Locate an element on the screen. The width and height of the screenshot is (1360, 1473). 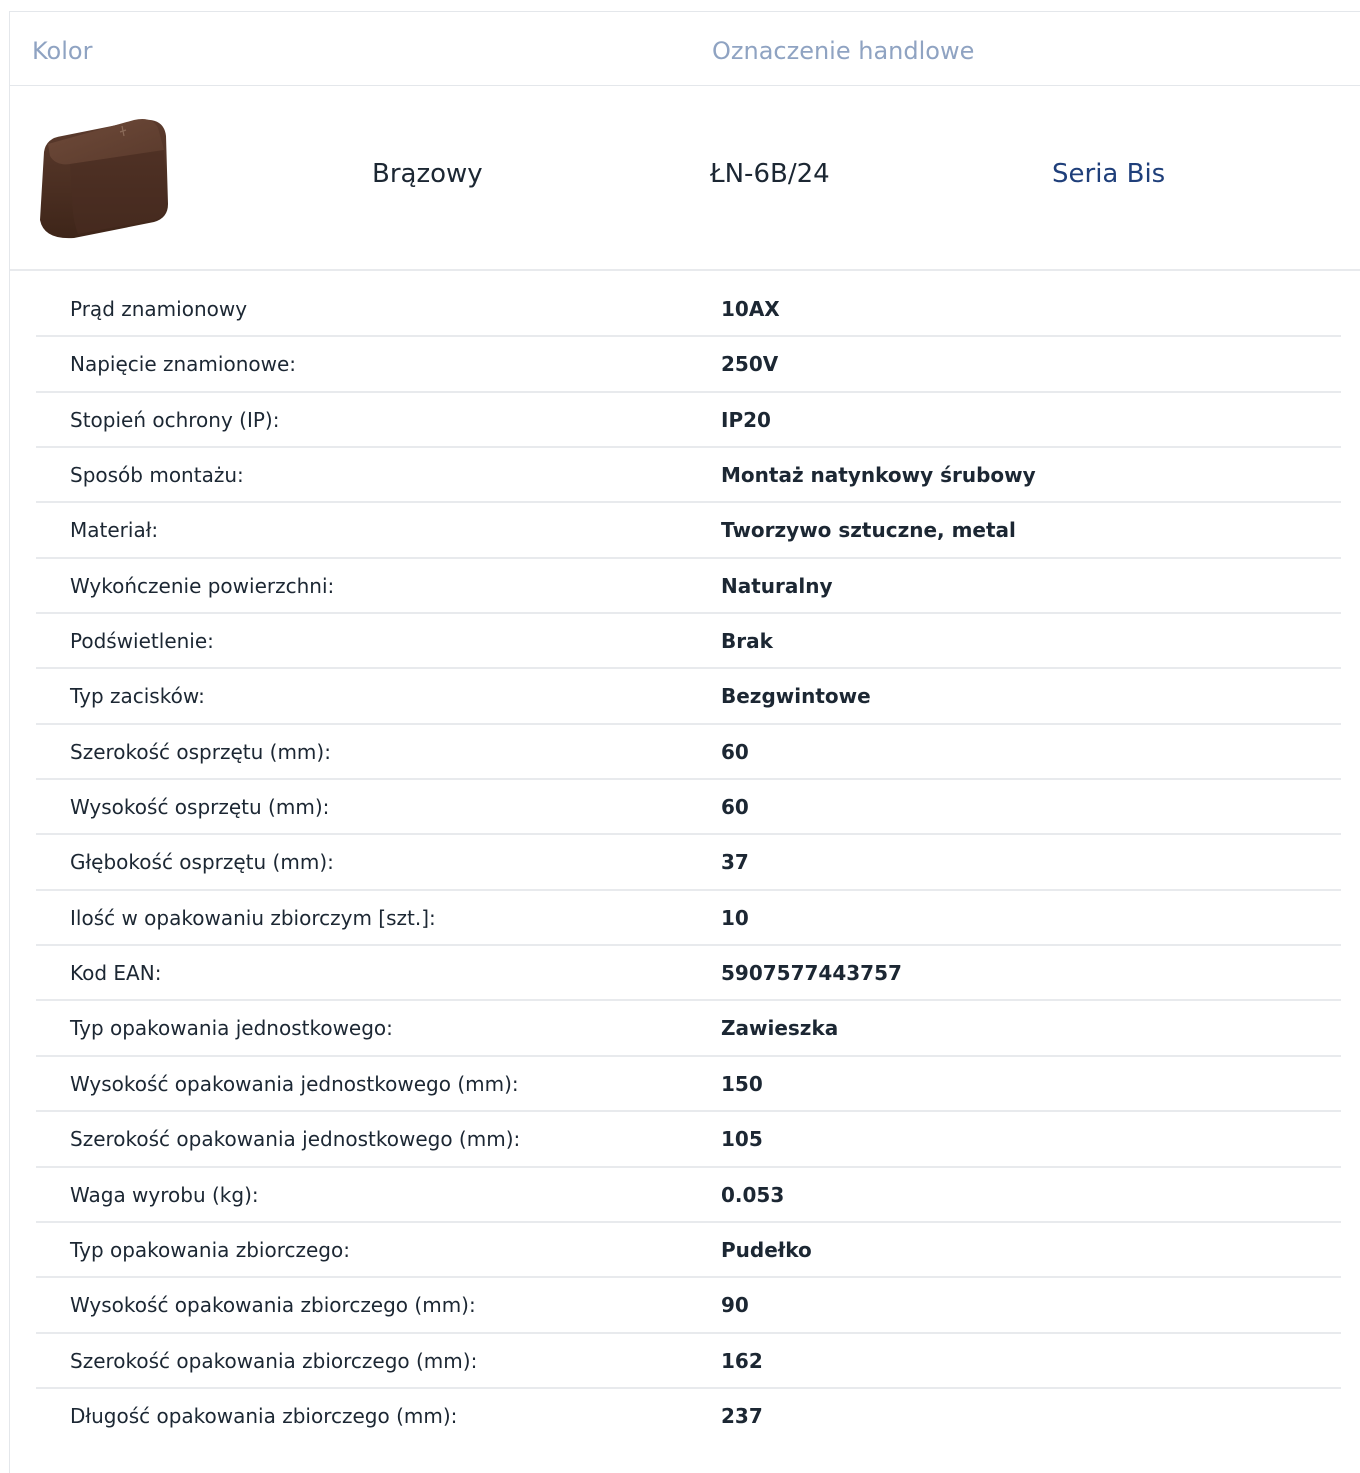
spec-label: Szerokość opakowania zbiorczego (mm): is located at coordinates (274, 1360).